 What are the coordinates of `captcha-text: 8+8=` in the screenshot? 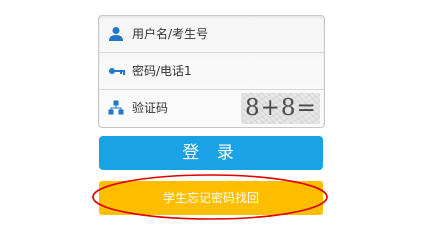 It's located at (281, 108).